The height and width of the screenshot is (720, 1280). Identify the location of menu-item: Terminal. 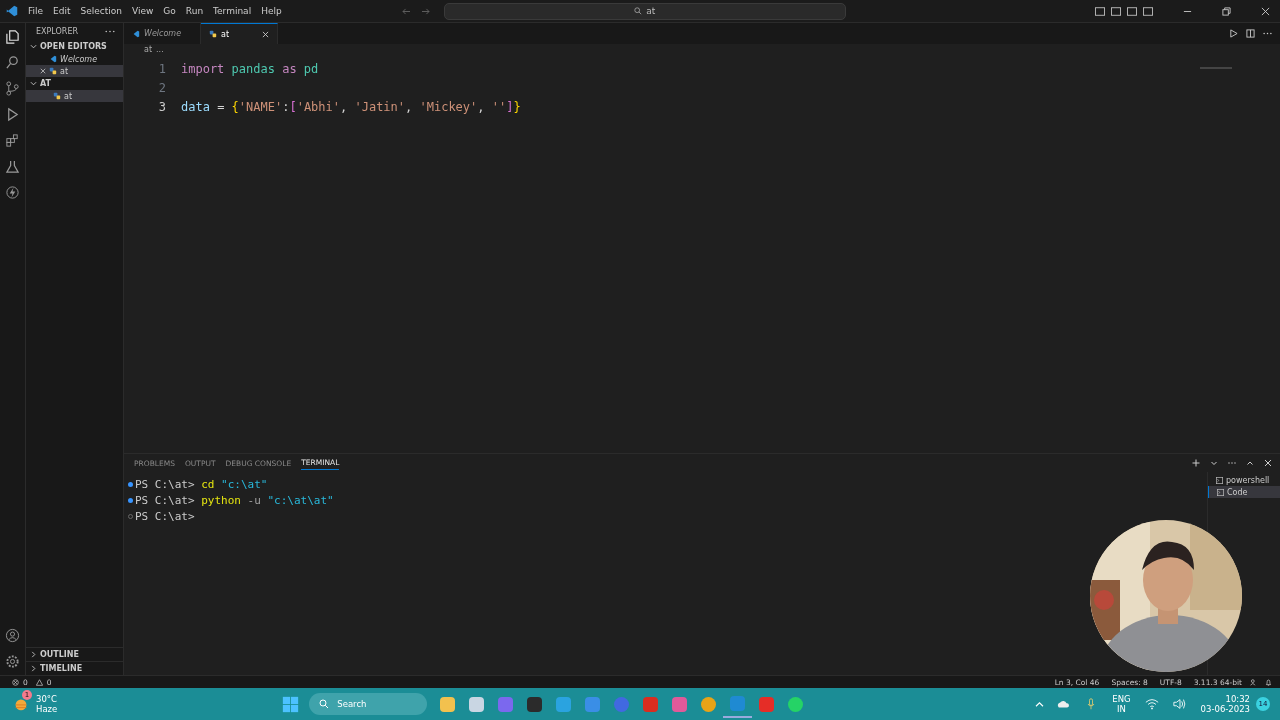
(232, 11).